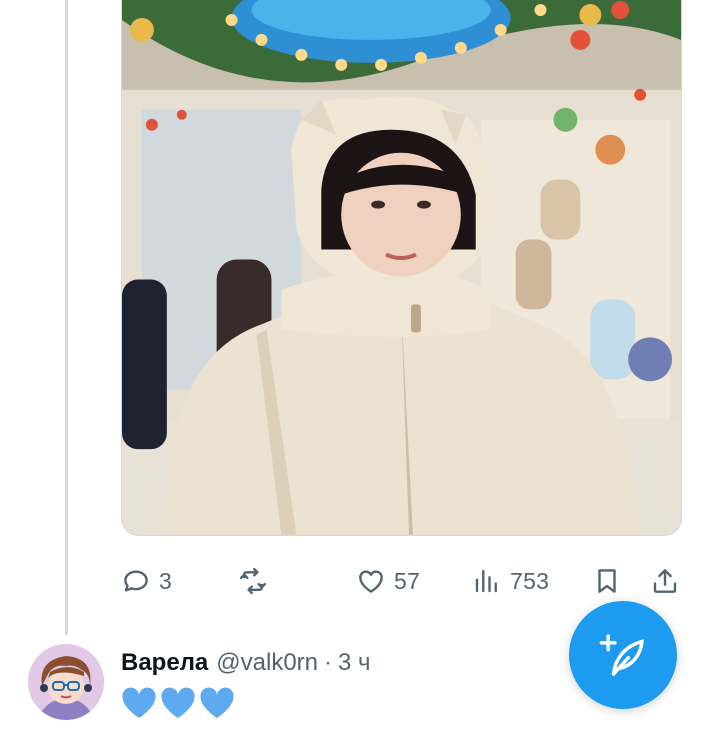 This screenshot has width=713, height=745. I want to click on compose-icon, so click(621, 655).